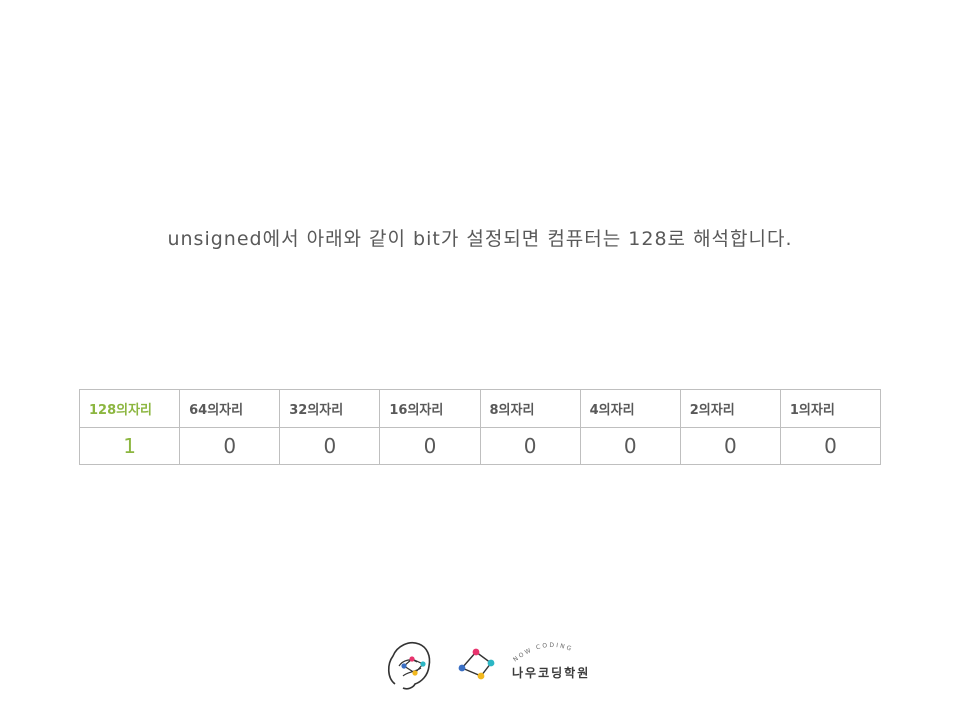  I want to click on value-cell-8: 0, so click(530, 446).